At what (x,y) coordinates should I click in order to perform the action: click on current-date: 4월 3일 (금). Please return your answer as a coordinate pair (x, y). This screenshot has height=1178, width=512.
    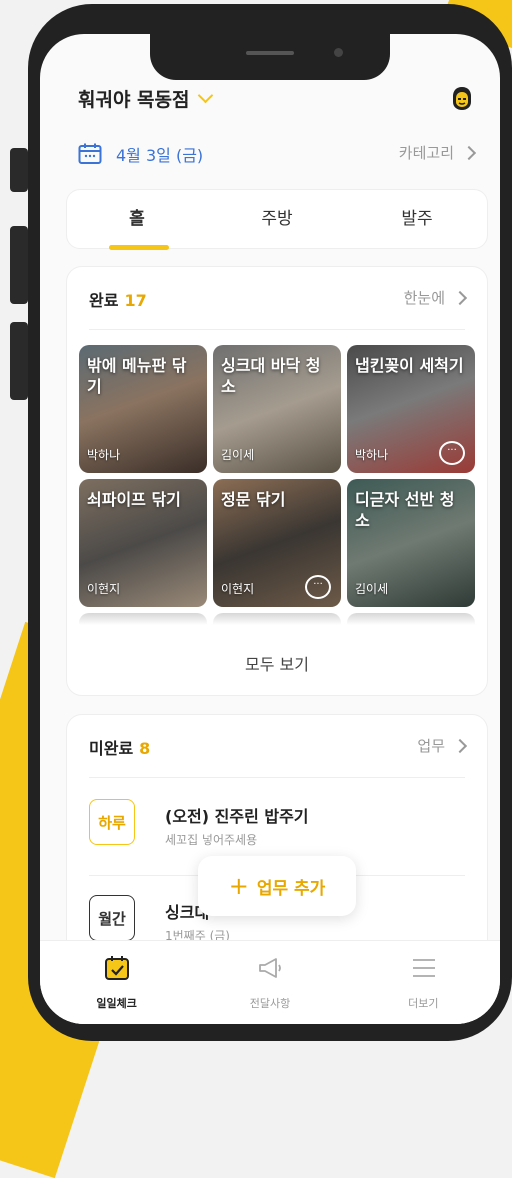
    Looking at the image, I should click on (160, 155).